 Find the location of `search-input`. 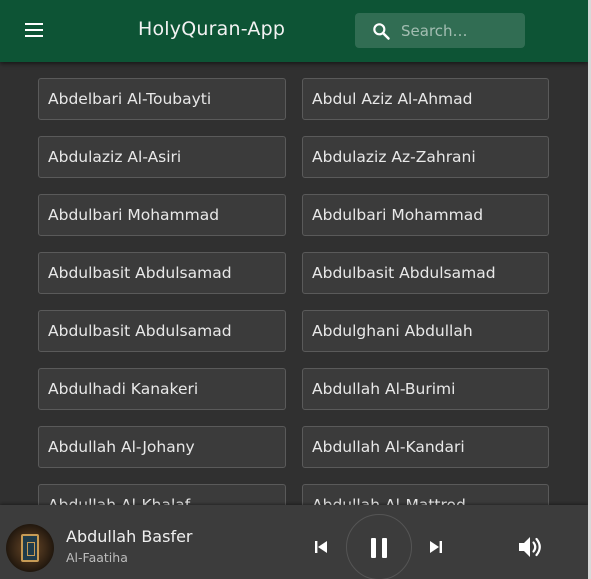

search-input is located at coordinates (461, 30).